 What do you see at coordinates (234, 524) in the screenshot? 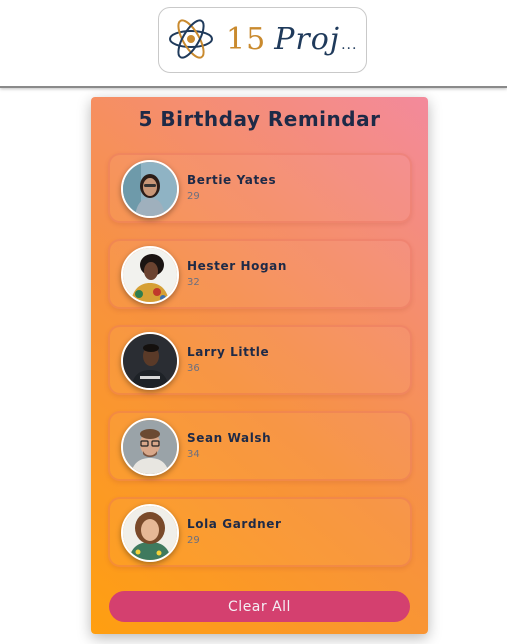
I see `person-name: Lola Gardner` at bounding box center [234, 524].